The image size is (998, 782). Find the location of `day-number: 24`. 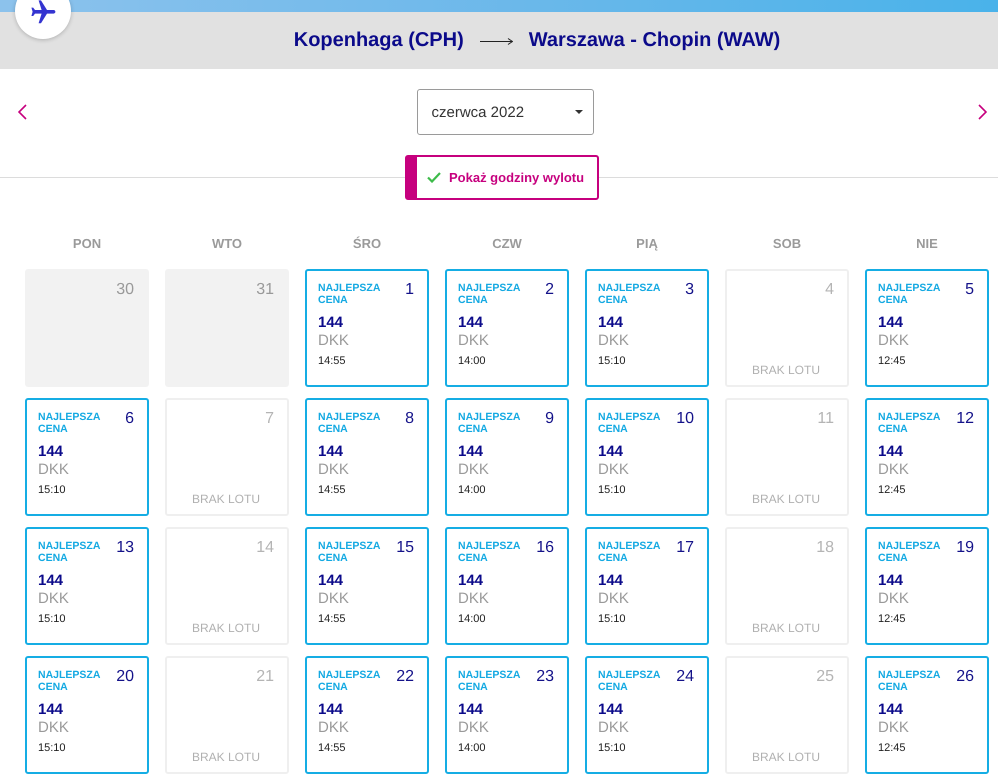

day-number: 24 is located at coordinates (685, 677).